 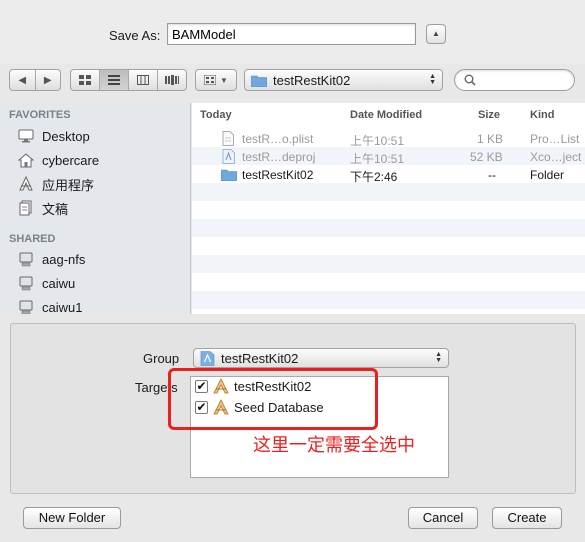 I want to click on back-forward-control: ◀ ▶, so click(x=35, y=80).